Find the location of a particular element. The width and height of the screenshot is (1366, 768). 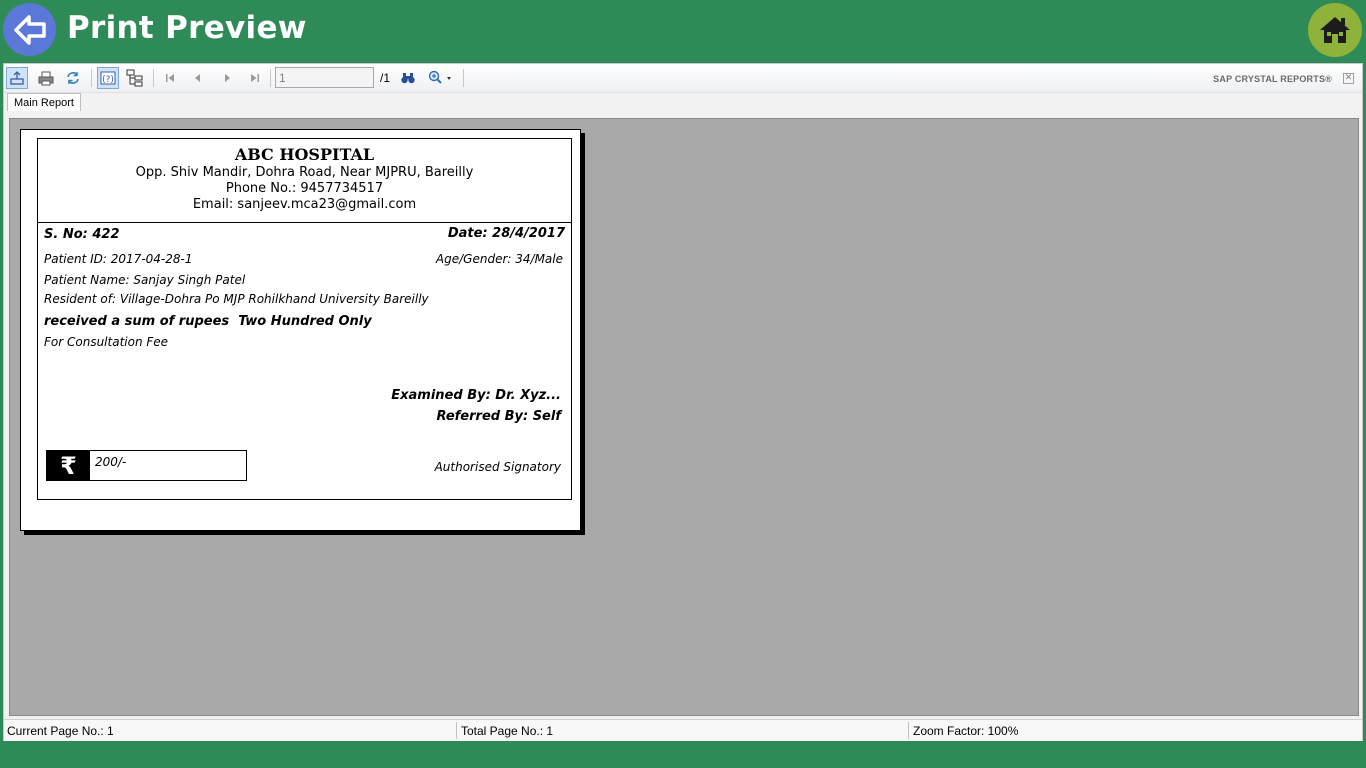

hospital-email: Email: sanjeev.mca23@gmail.com is located at coordinates (304, 204).